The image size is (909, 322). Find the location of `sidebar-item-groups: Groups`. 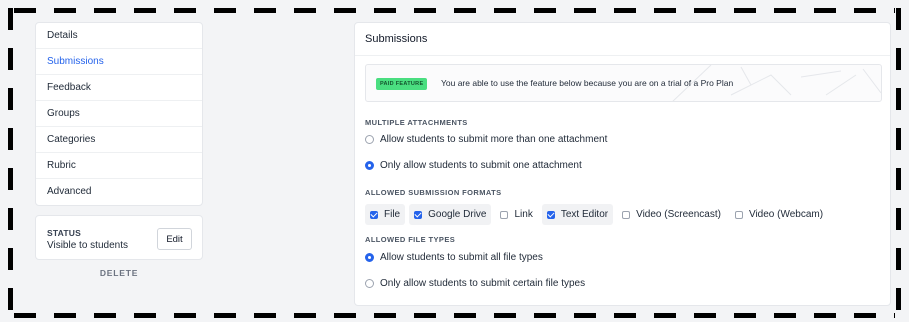

sidebar-item-groups: Groups is located at coordinates (119, 114).